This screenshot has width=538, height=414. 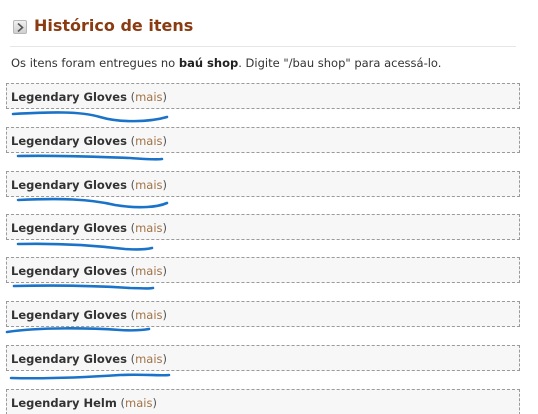 What do you see at coordinates (114, 25) in the screenshot?
I see `page-title: Histórico de itens` at bounding box center [114, 25].